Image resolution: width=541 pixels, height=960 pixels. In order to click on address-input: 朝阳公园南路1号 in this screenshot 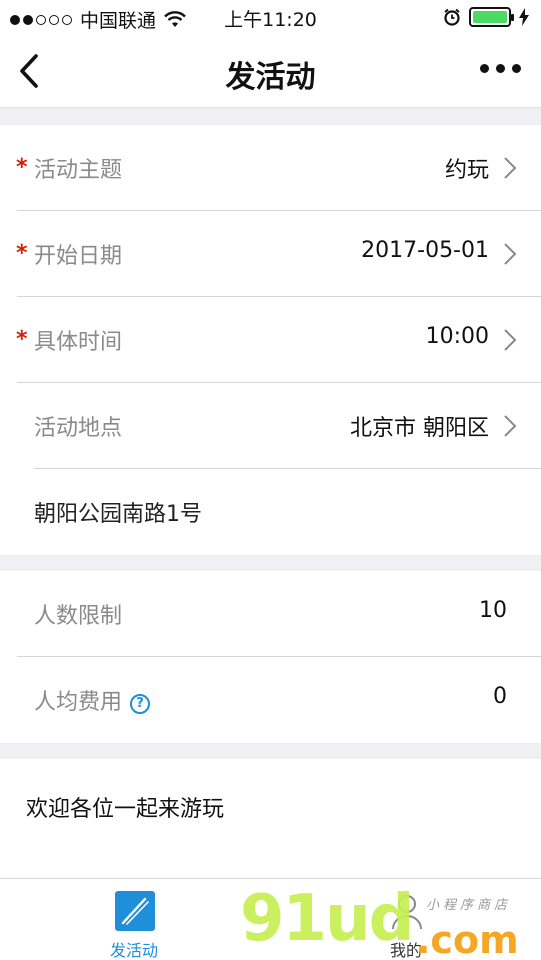, I will do `click(118, 512)`.